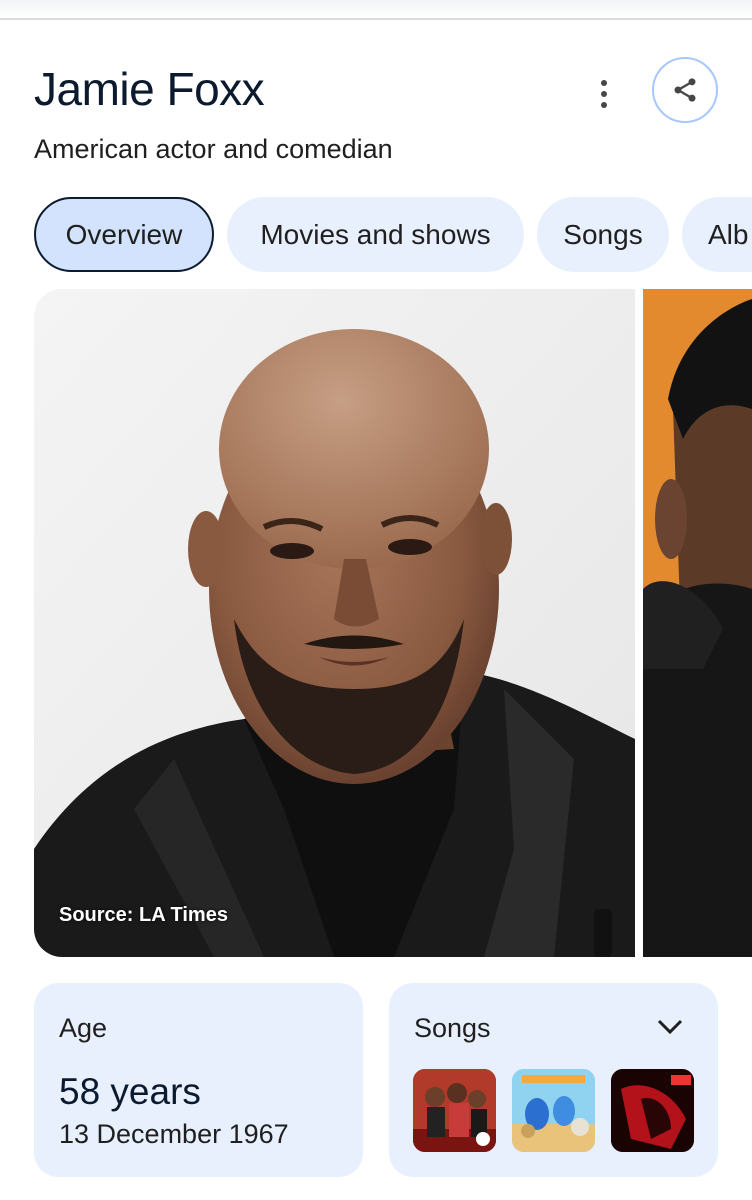 Image resolution: width=752 pixels, height=1200 pixels. I want to click on entity-description: American actor and comedian, so click(213, 149).